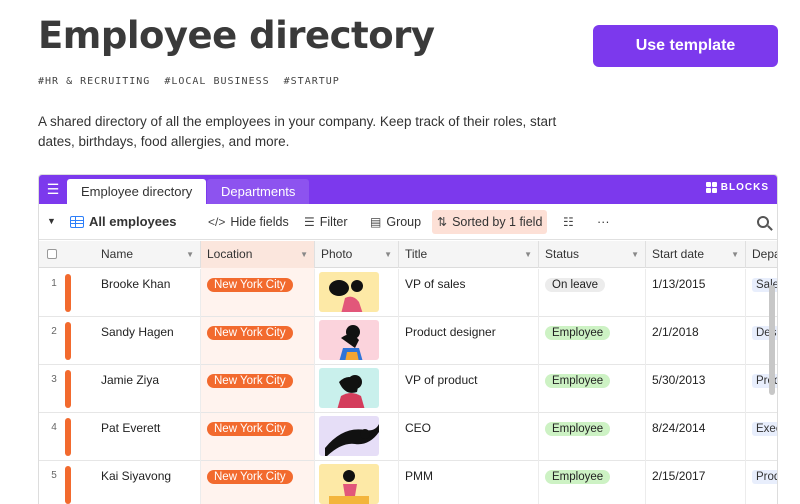 Image resolution: width=800 pixels, height=504 pixels. I want to click on use-template-button: Use template, so click(685, 46).